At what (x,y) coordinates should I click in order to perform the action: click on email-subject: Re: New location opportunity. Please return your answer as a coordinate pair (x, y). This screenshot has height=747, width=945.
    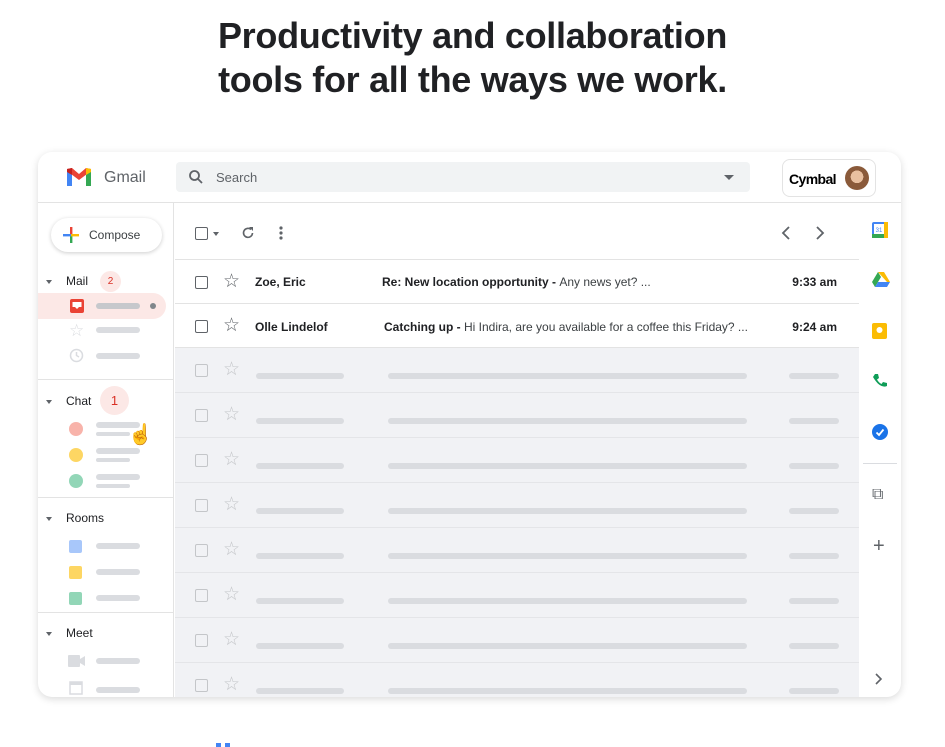
    Looking at the image, I should click on (465, 282).